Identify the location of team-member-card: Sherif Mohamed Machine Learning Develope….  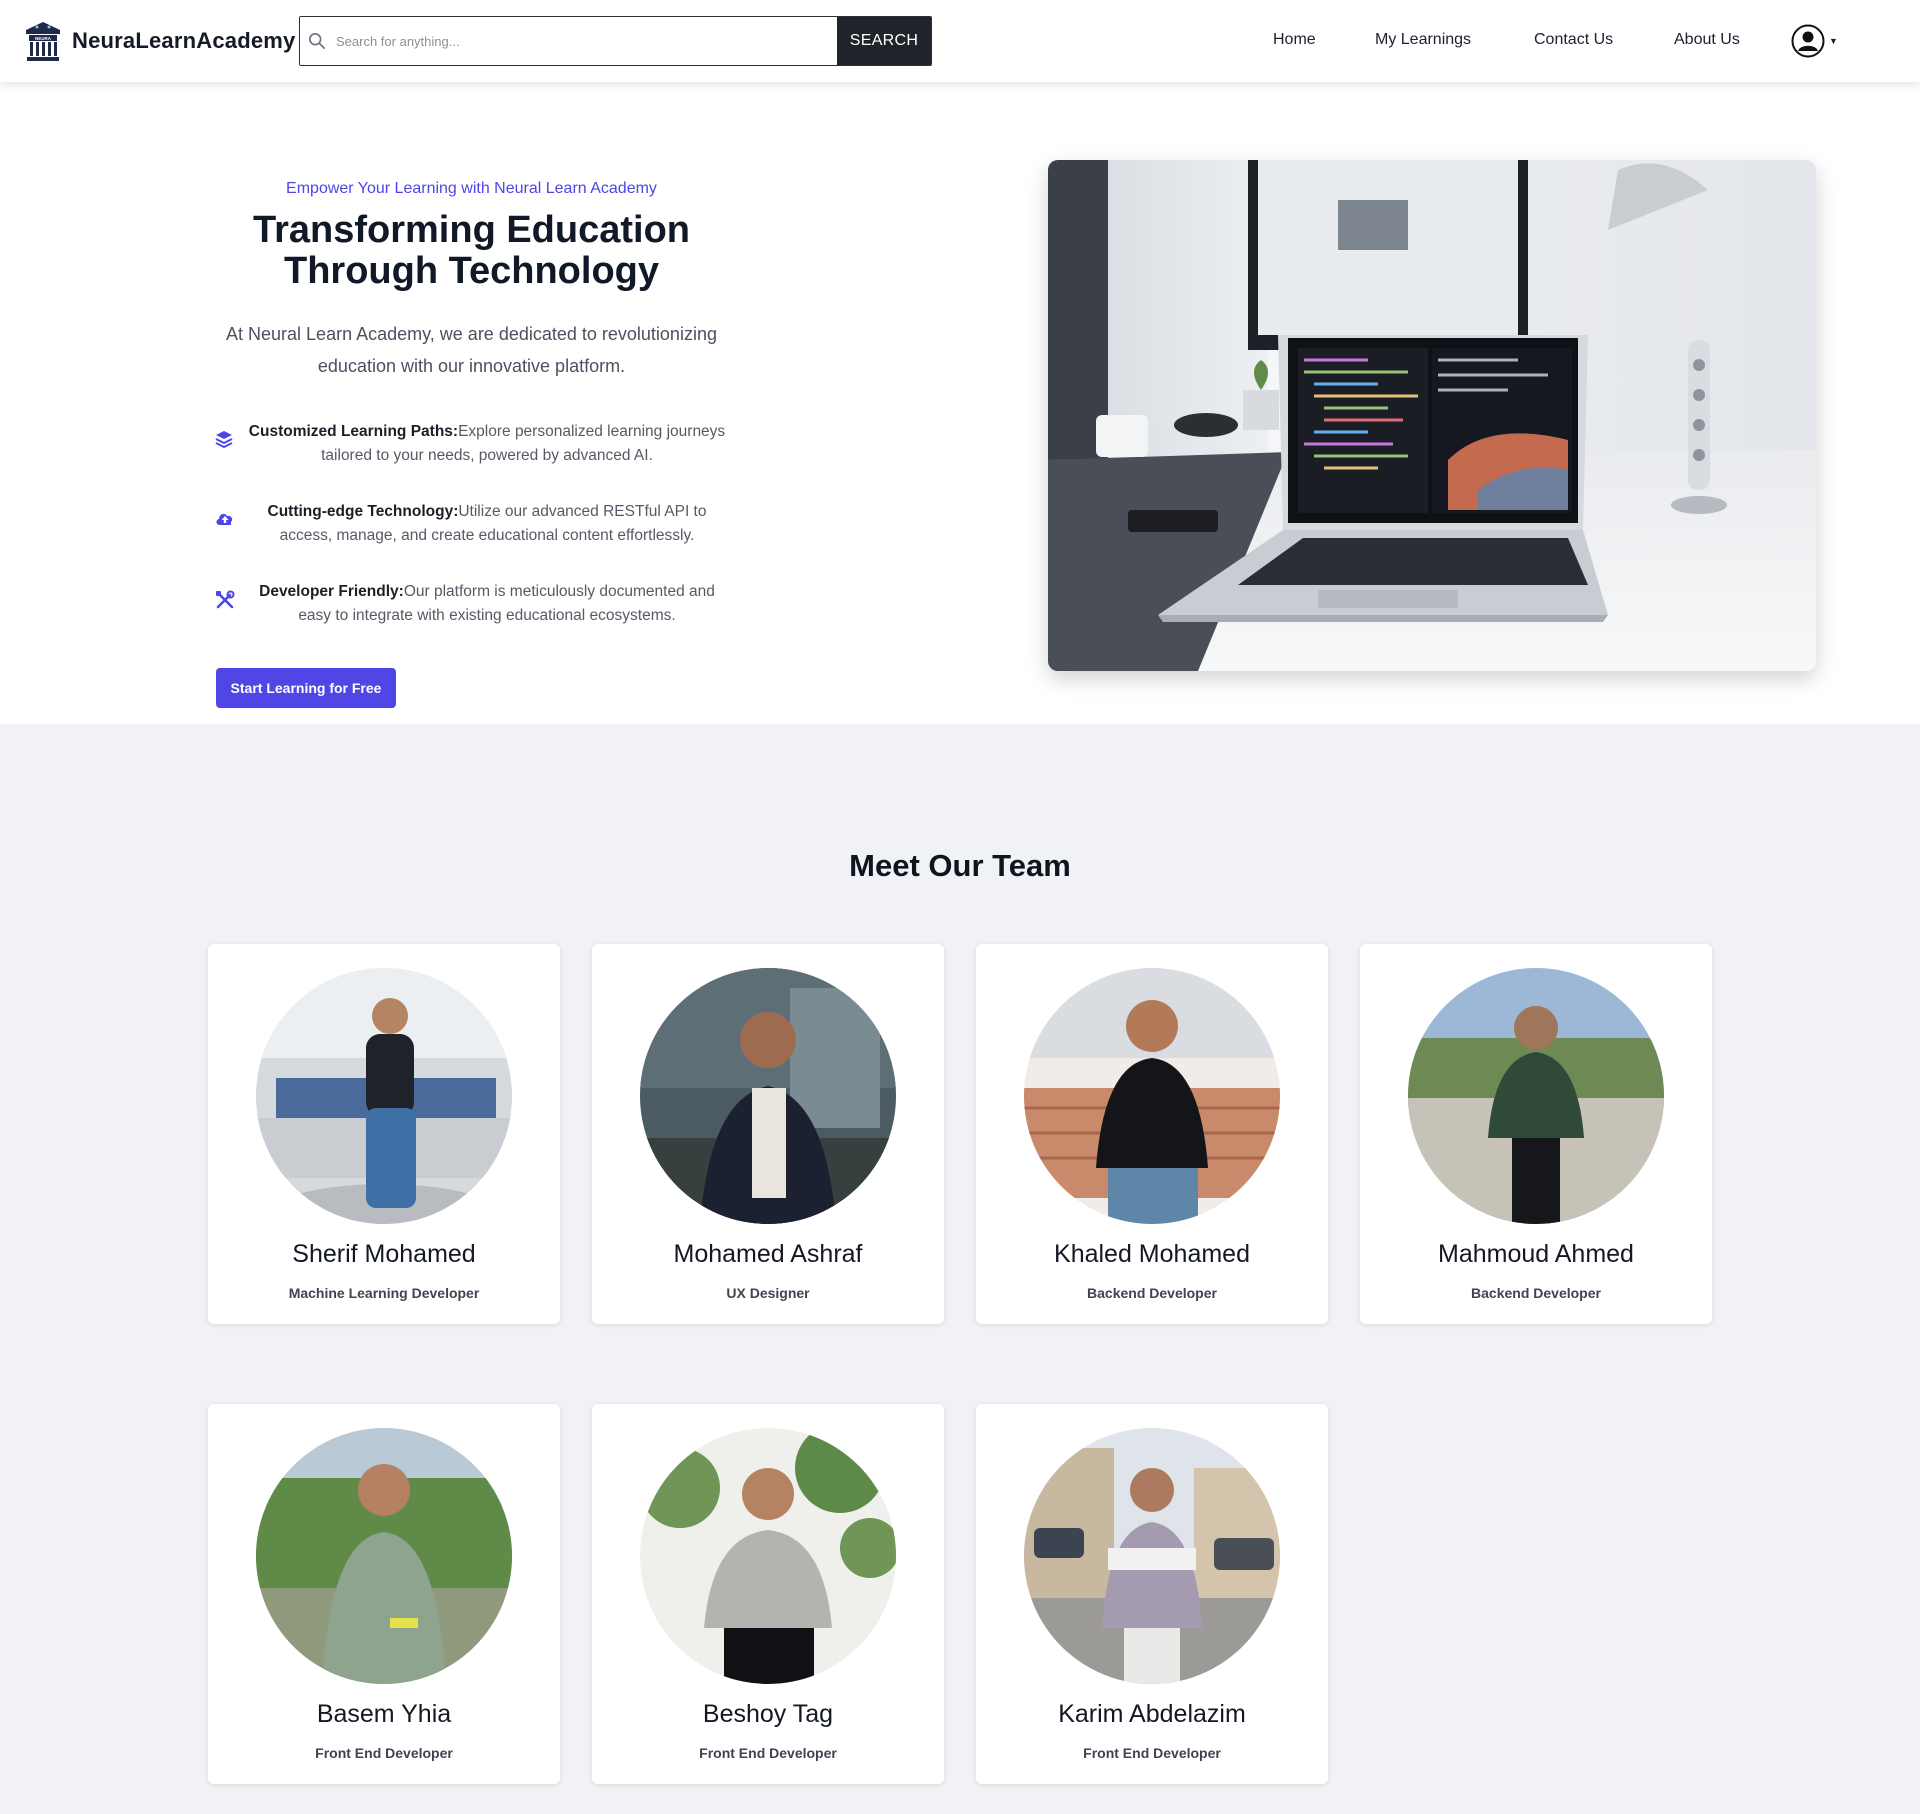
(384, 1134).